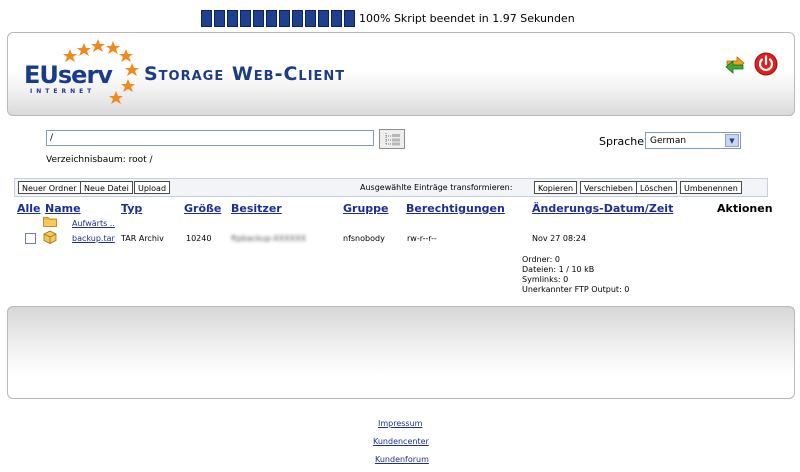 The height and width of the screenshot is (472, 800). What do you see at coordinates (623, 141) in the screenshot?
I see `language-label: Sprache:` at bounding box center [623, 141].